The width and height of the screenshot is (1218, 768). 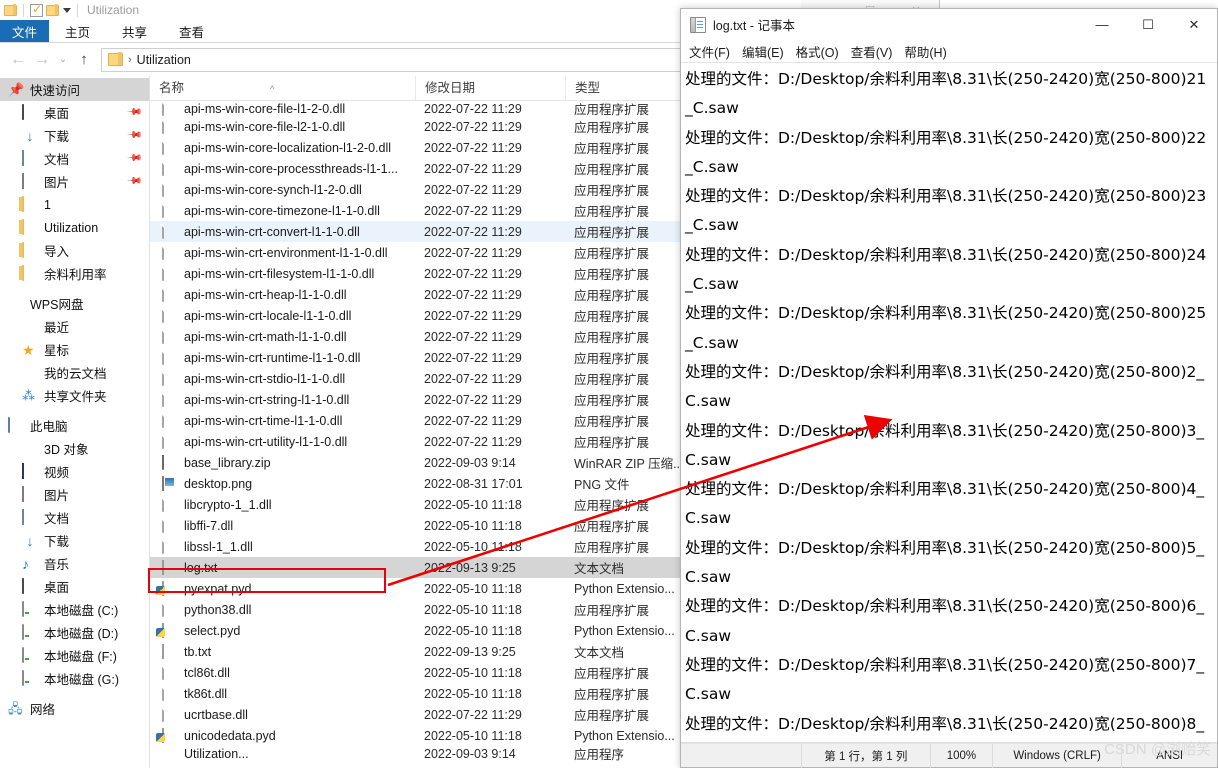 I want to click on sidebar-item-星标: ★ 星标, so click(x=74, y=349).